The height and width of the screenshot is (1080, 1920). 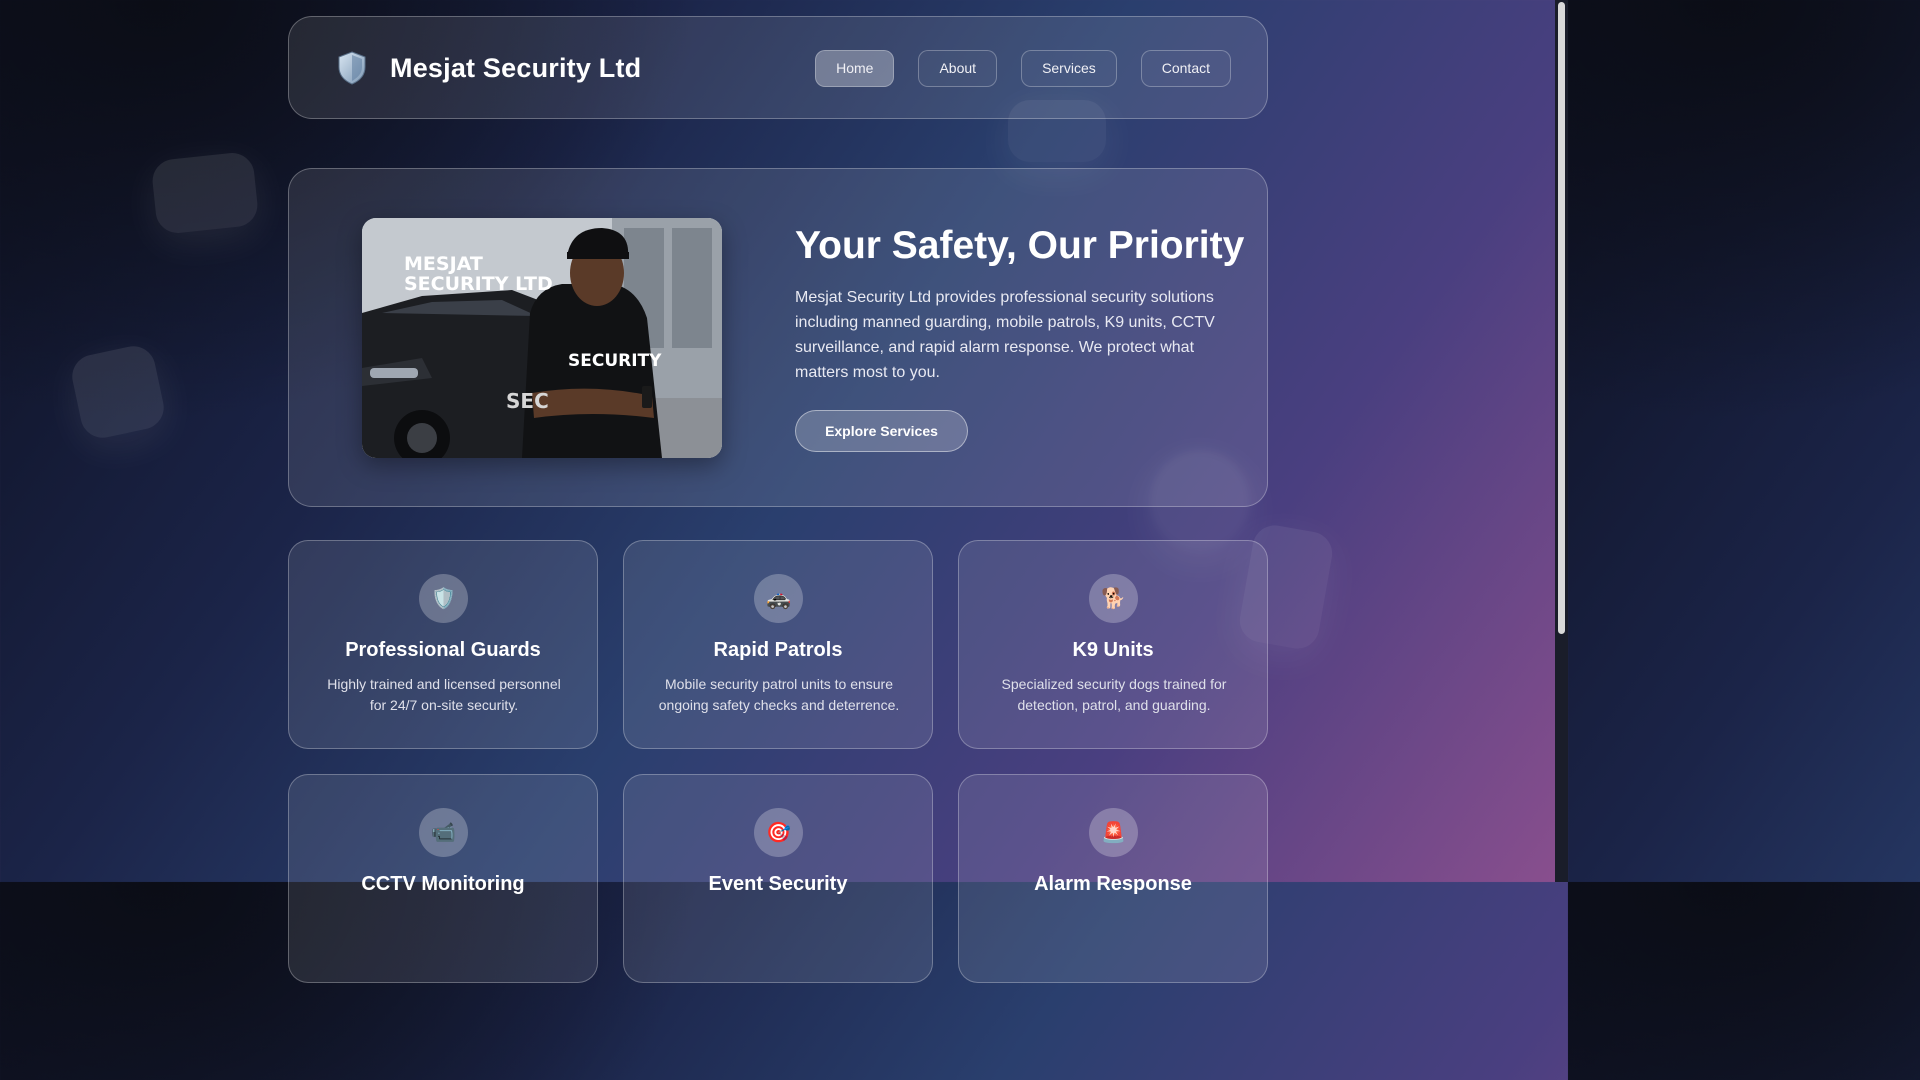 I want to click on police-car-icon: 🚓, so click(x=778, y=598).